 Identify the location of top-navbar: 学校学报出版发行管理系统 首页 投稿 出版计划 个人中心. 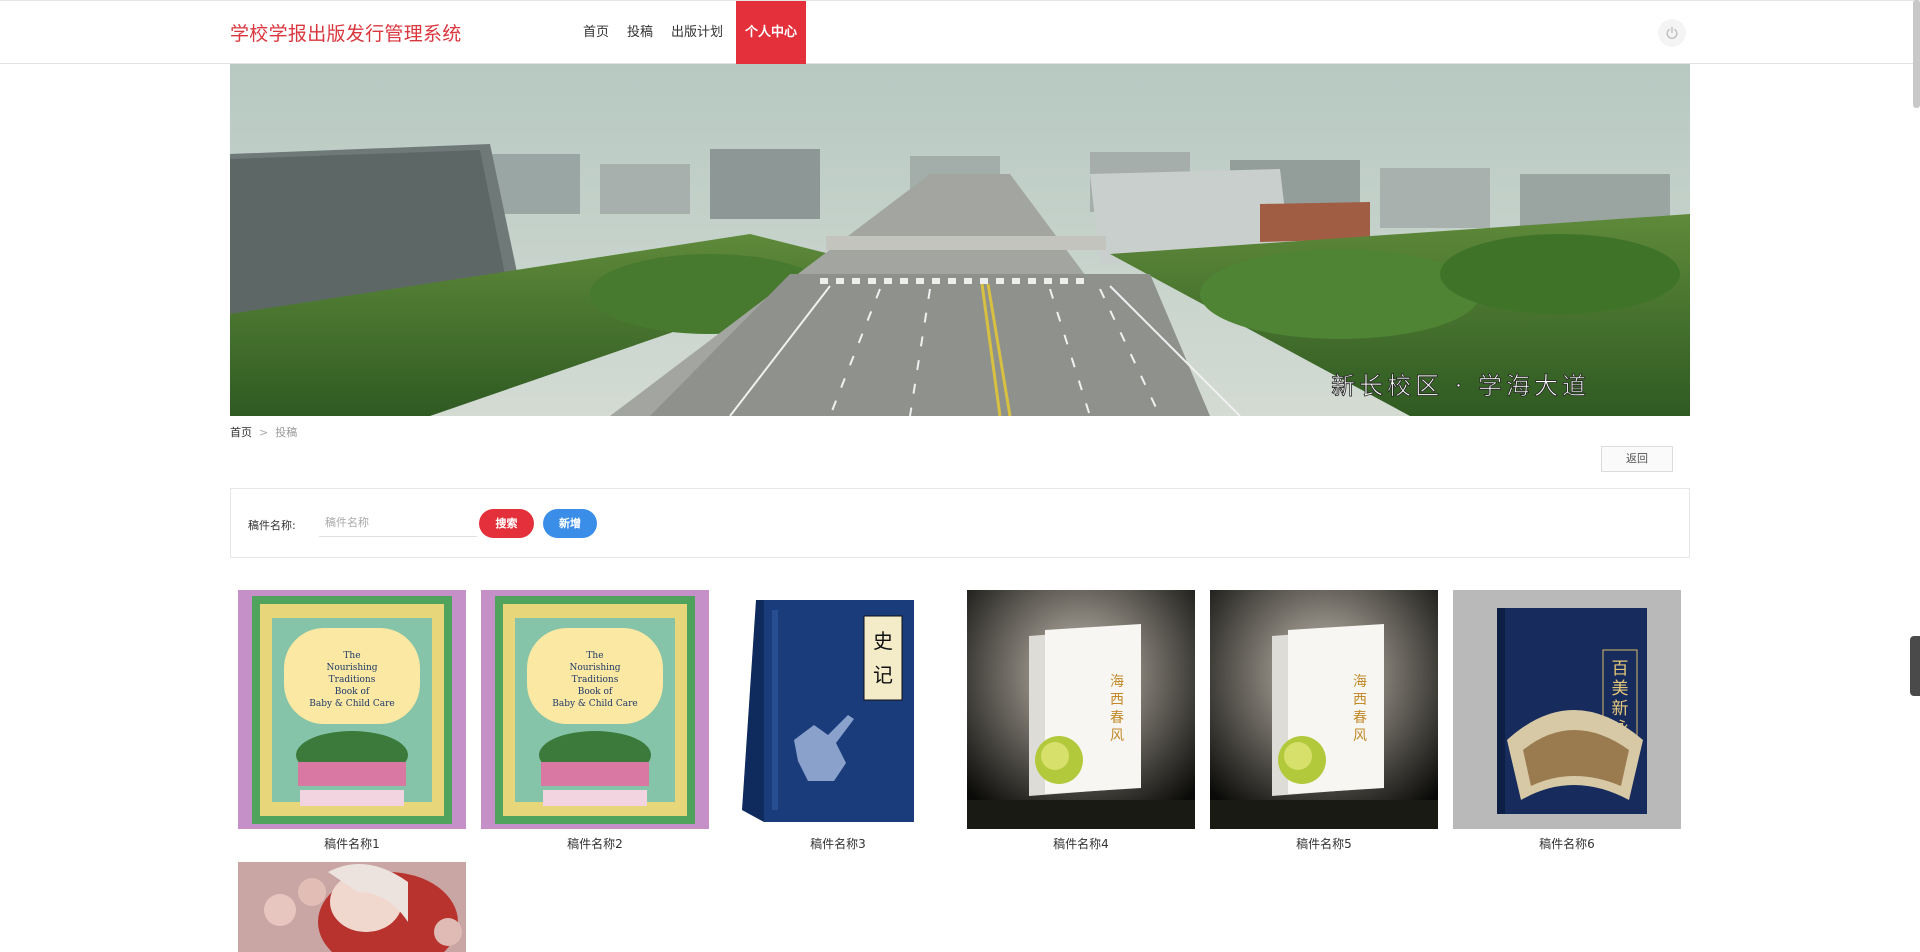
(960, 32).